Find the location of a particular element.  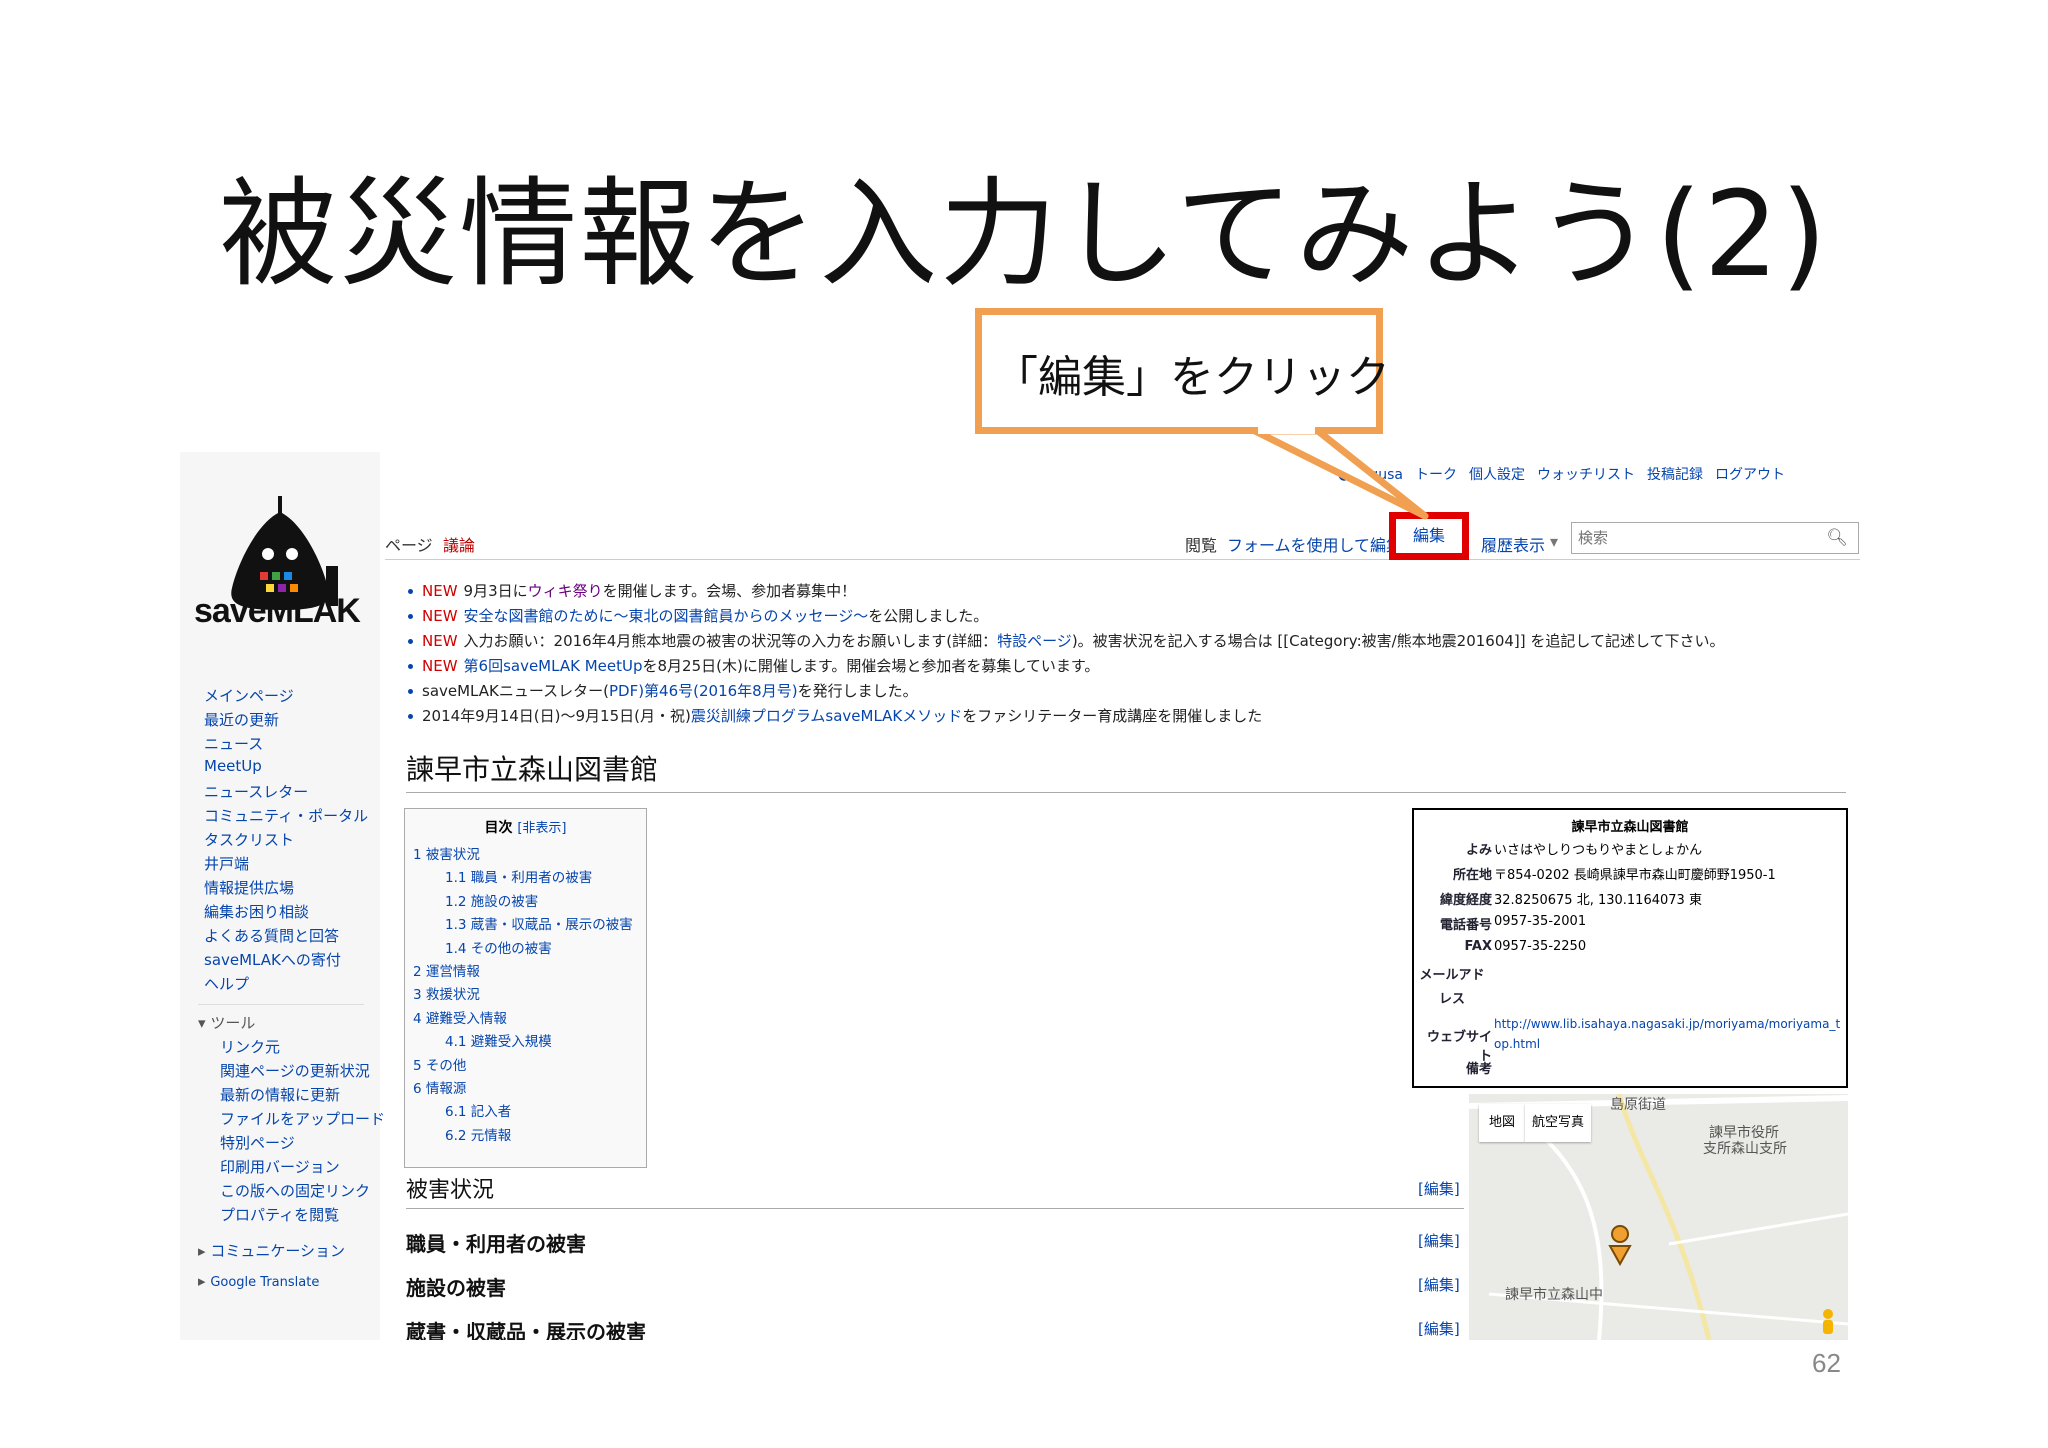

sidebar-item-newsletter: ニュースレター is located at coordinates (256, 791).